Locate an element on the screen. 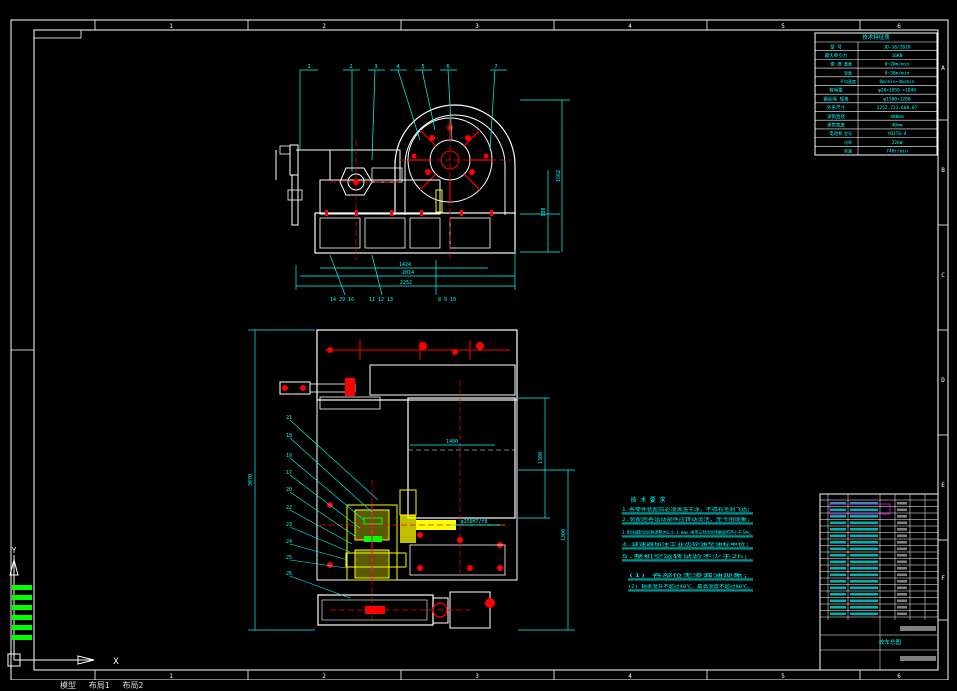 This screenshot has height=691, width=957. front-callout-top: 3 is located at coordinates (375, 67).